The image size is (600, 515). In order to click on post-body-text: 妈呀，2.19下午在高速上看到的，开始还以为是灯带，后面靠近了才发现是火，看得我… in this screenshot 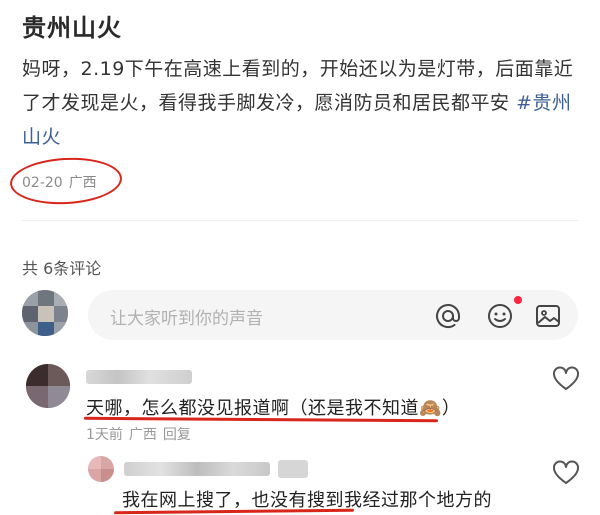, I will do `click(298, 86)`.